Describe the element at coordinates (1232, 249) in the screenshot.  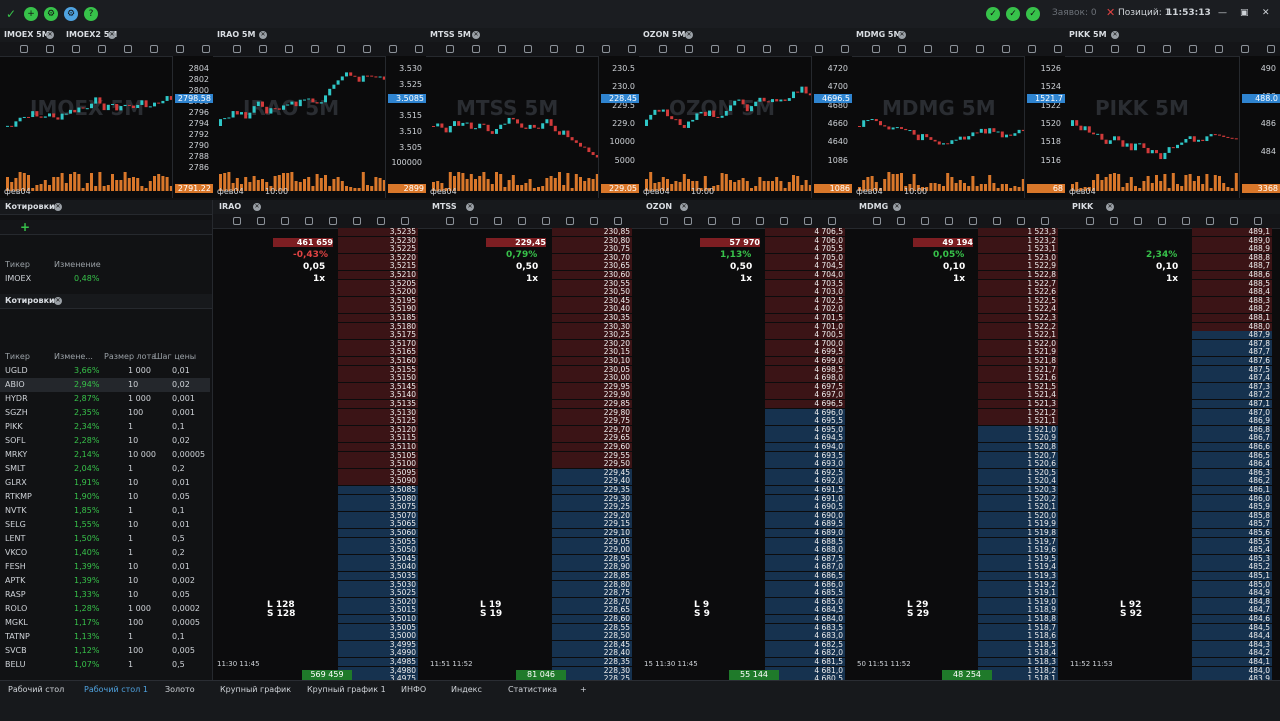
I see `ask-row: 488,9` at that location.